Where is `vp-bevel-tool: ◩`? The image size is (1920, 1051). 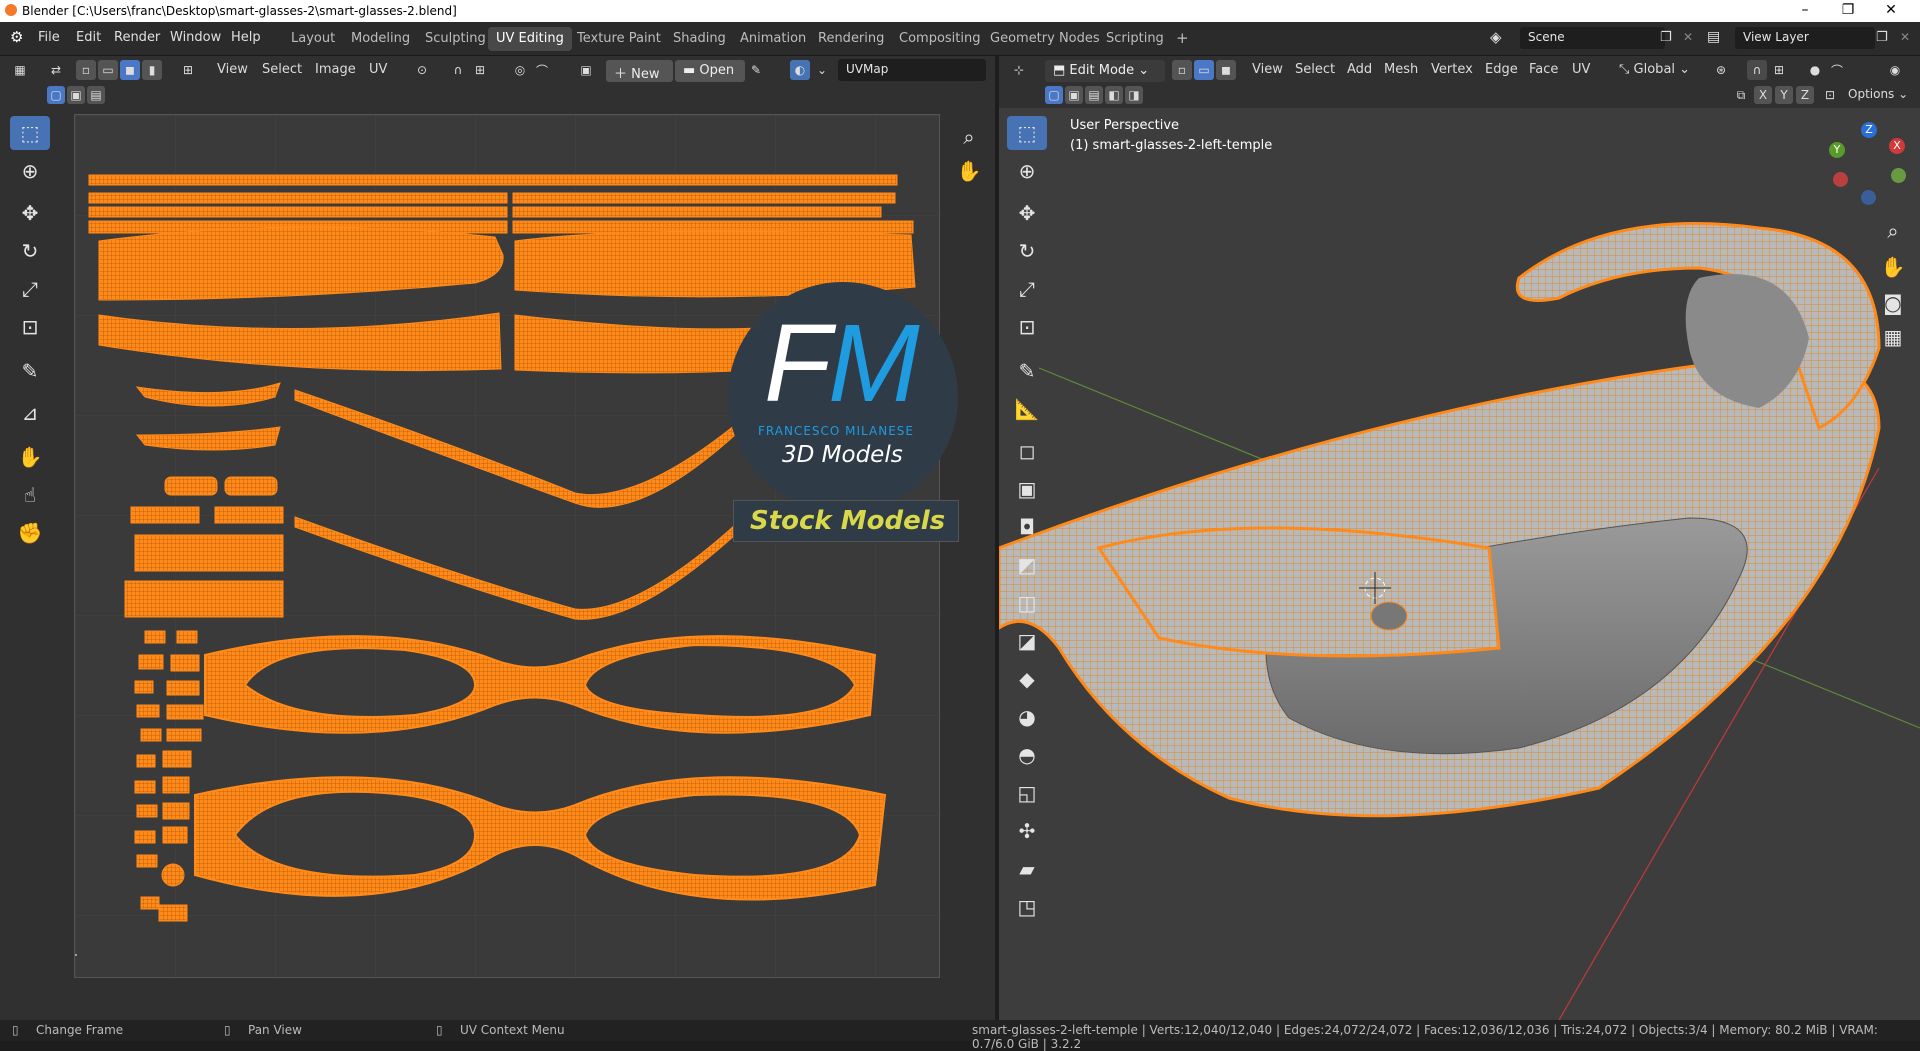 vp-bevel-tool: ◩ is located at coordinates (1027, 565).